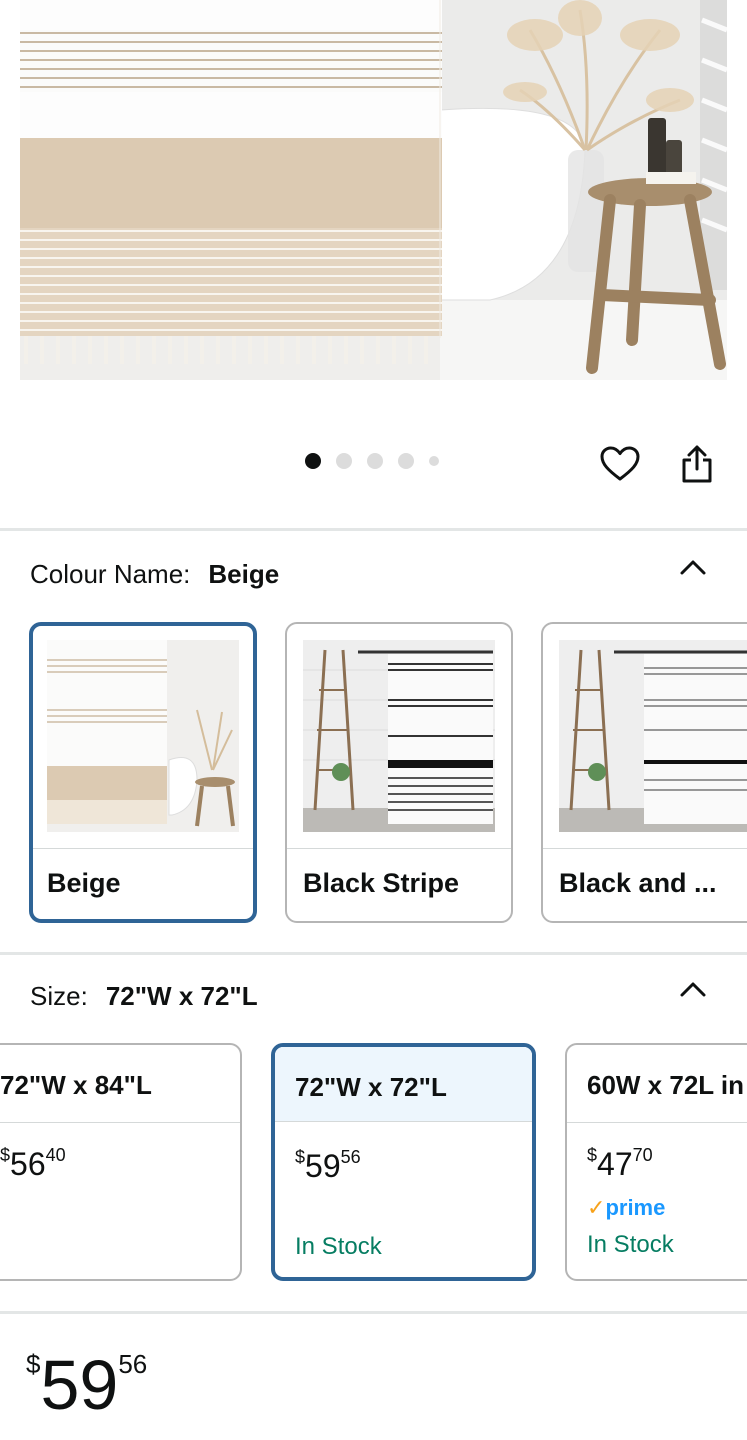 The height and width of the screenshot is (1440, 747). I want to click on image-pager, so click(372, 461).